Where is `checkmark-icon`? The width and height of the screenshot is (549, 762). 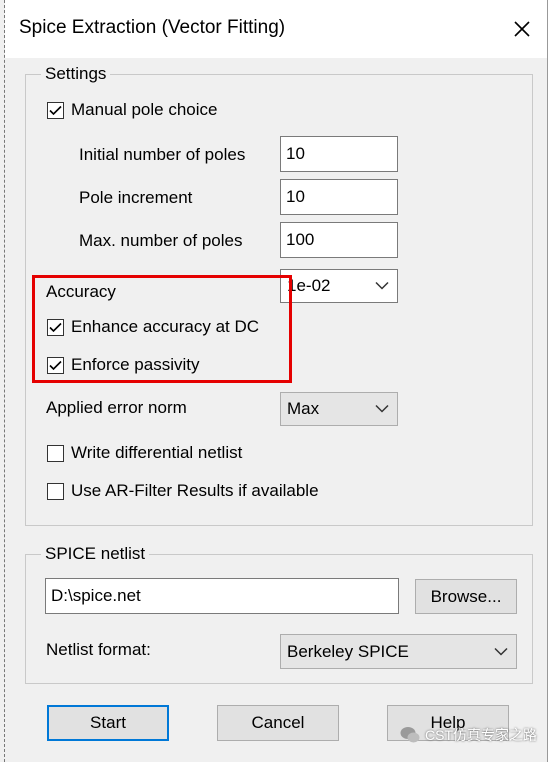 checkmark-icon is located at coordinates (55, 110).